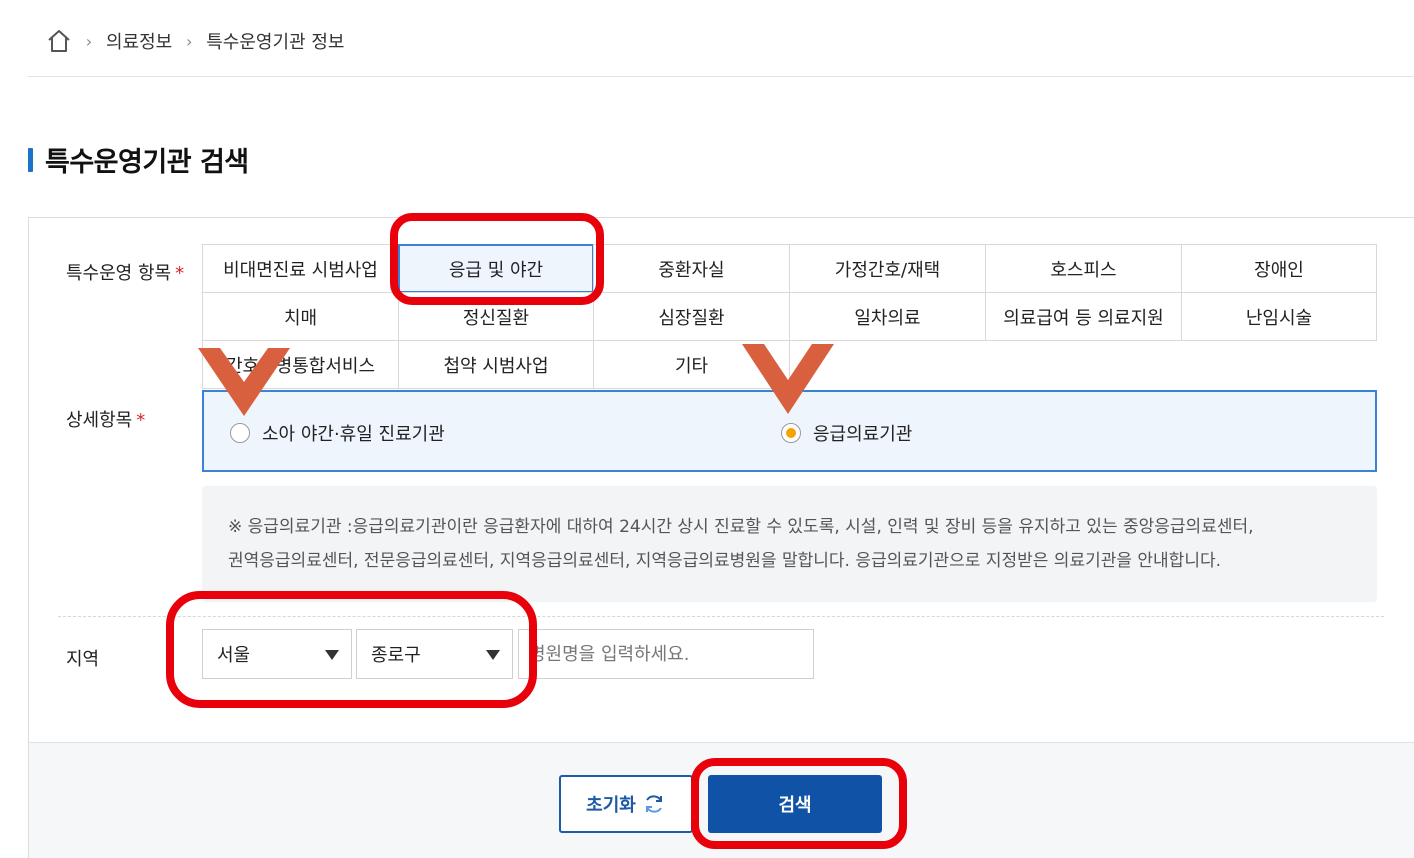  I want to click on category-item-label: 첩약 시범사업, so click(496, 366).